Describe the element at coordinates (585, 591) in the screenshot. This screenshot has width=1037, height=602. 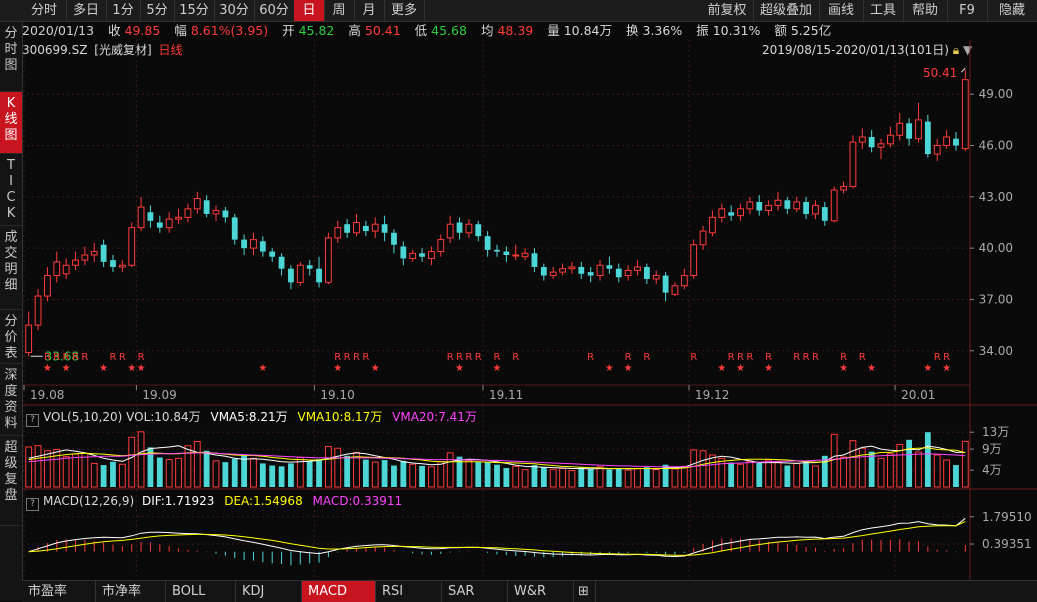
I see `add-indicator-icon: ⊞` at that location.